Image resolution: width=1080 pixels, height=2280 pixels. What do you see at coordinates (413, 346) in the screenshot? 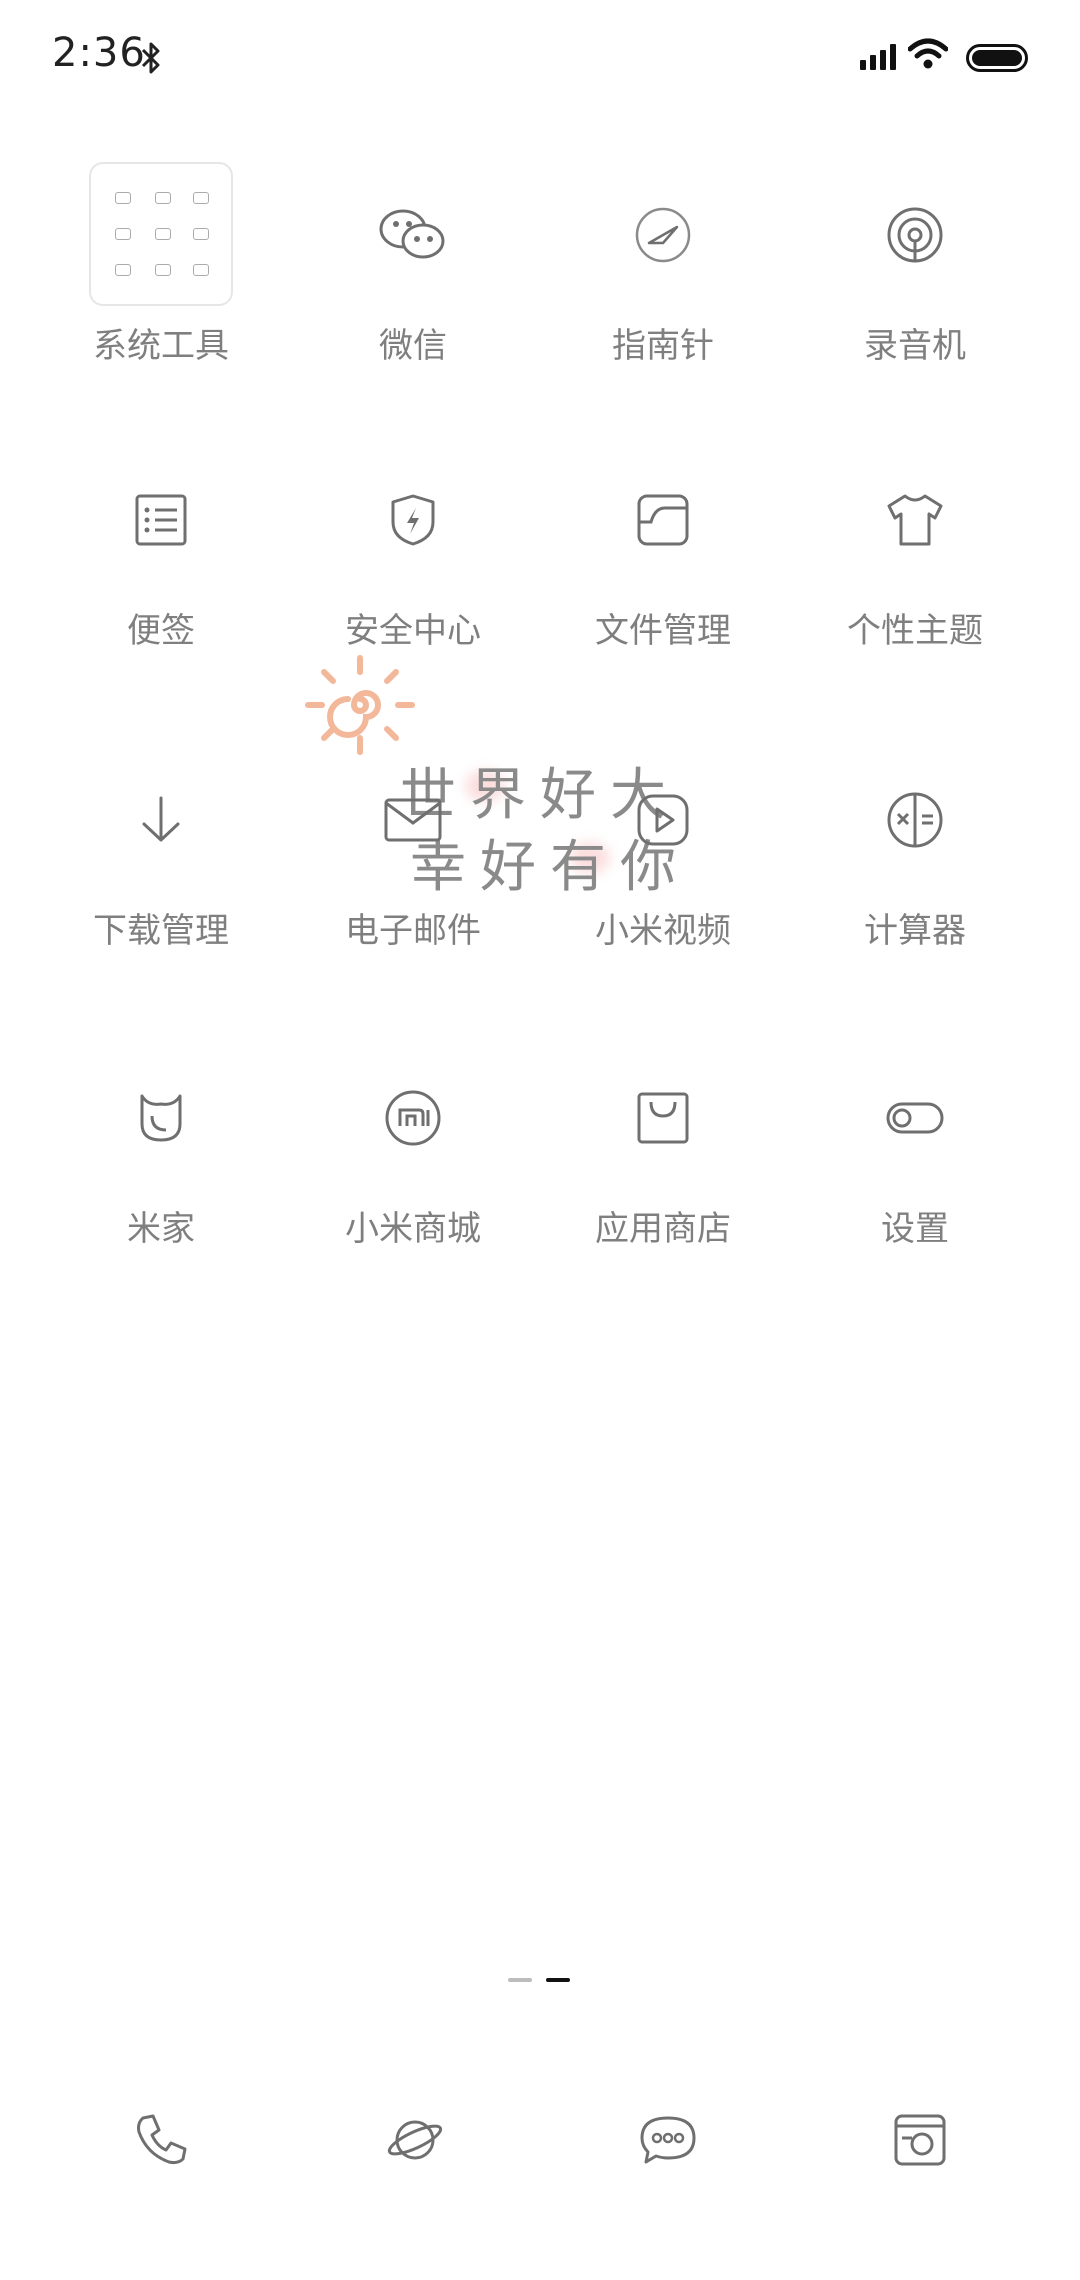
I see `app-label: 微信` at bounding box center [413, 346].